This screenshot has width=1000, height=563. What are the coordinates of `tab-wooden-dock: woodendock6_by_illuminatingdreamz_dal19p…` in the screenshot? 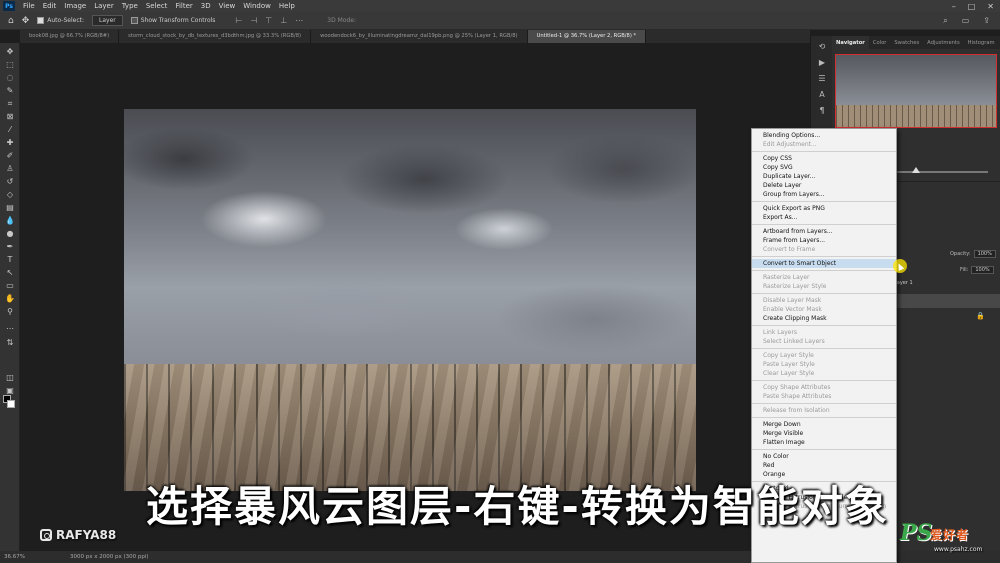 It's located at (419, 36).